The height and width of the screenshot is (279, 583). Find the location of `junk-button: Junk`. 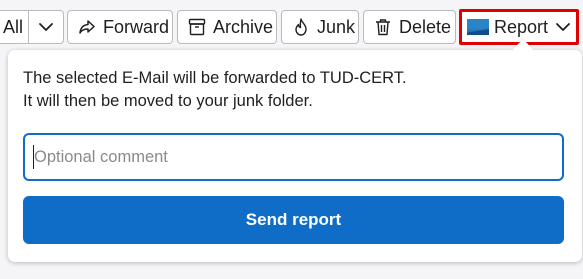

junk-button: Junk is located at coordinates (320, 27).